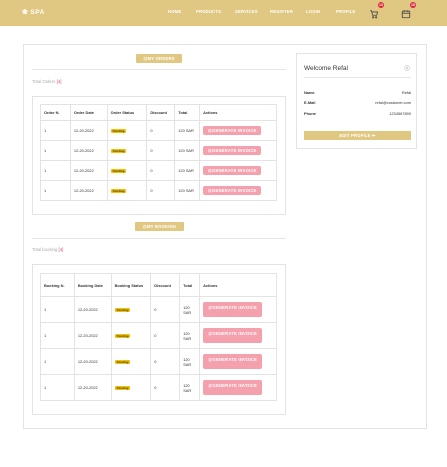 The height and width of the screenshot is (467, 447). Describe the element at coordinates (413, 5) in the screenshot. I see `calendar-count-badge: 18` at that location.